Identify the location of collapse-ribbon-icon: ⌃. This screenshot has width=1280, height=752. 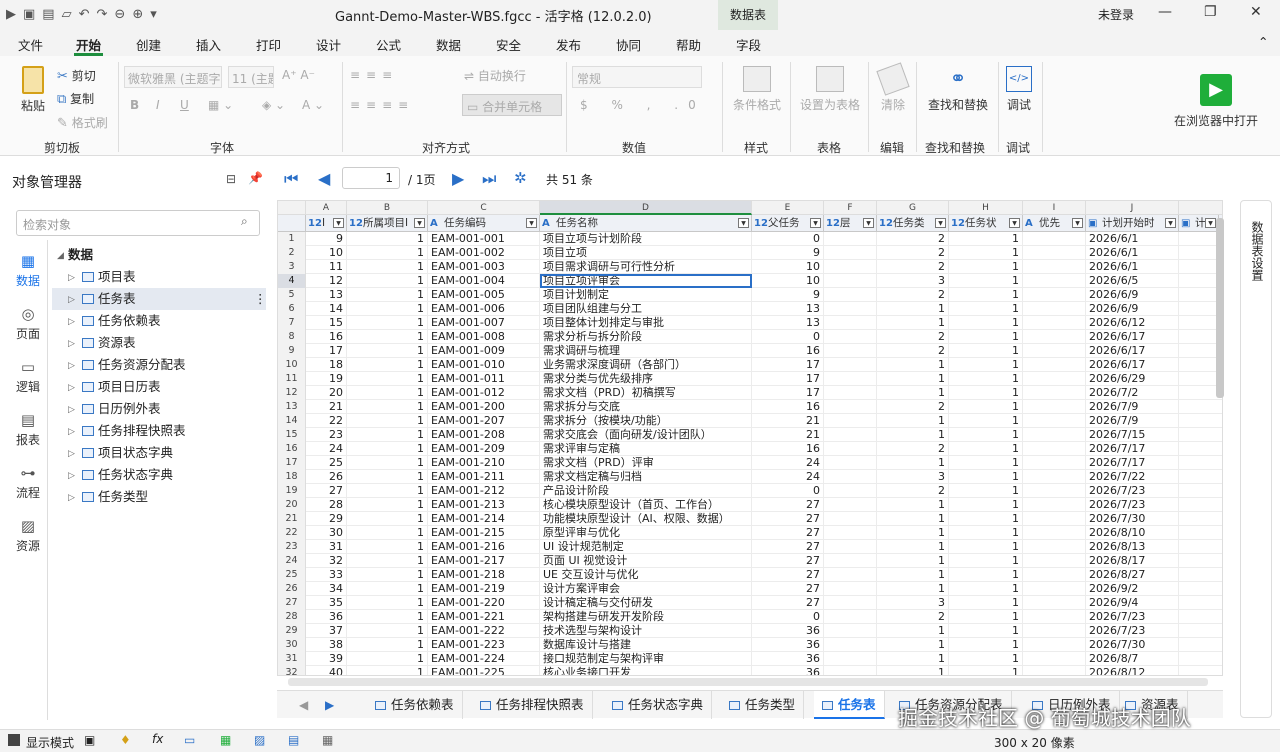
(1263, 41).